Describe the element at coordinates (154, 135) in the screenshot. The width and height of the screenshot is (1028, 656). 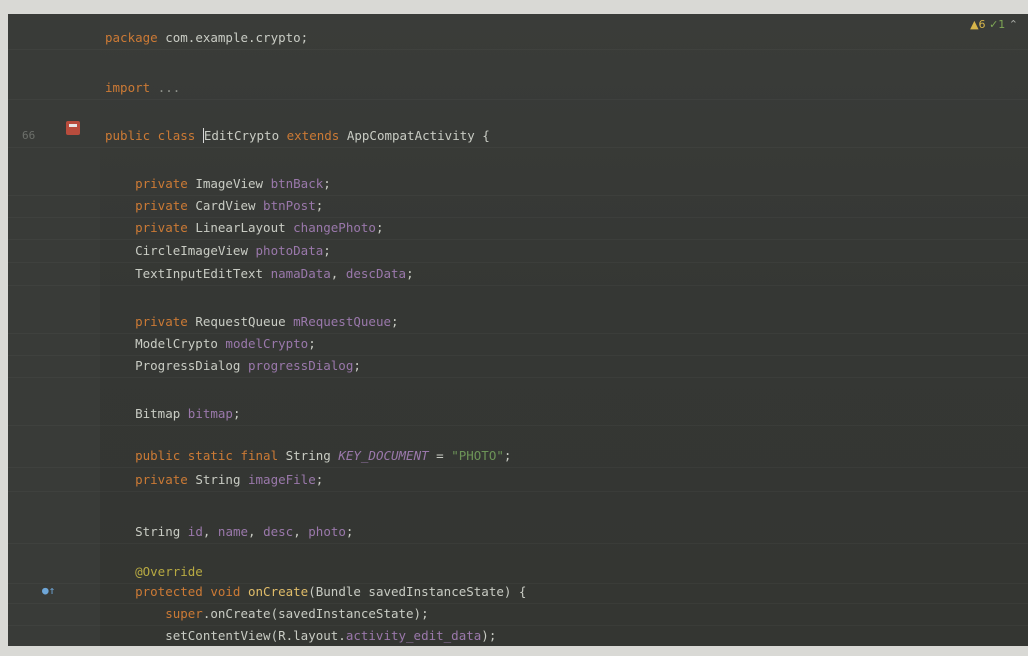
I see `code-token: public class` at that location.